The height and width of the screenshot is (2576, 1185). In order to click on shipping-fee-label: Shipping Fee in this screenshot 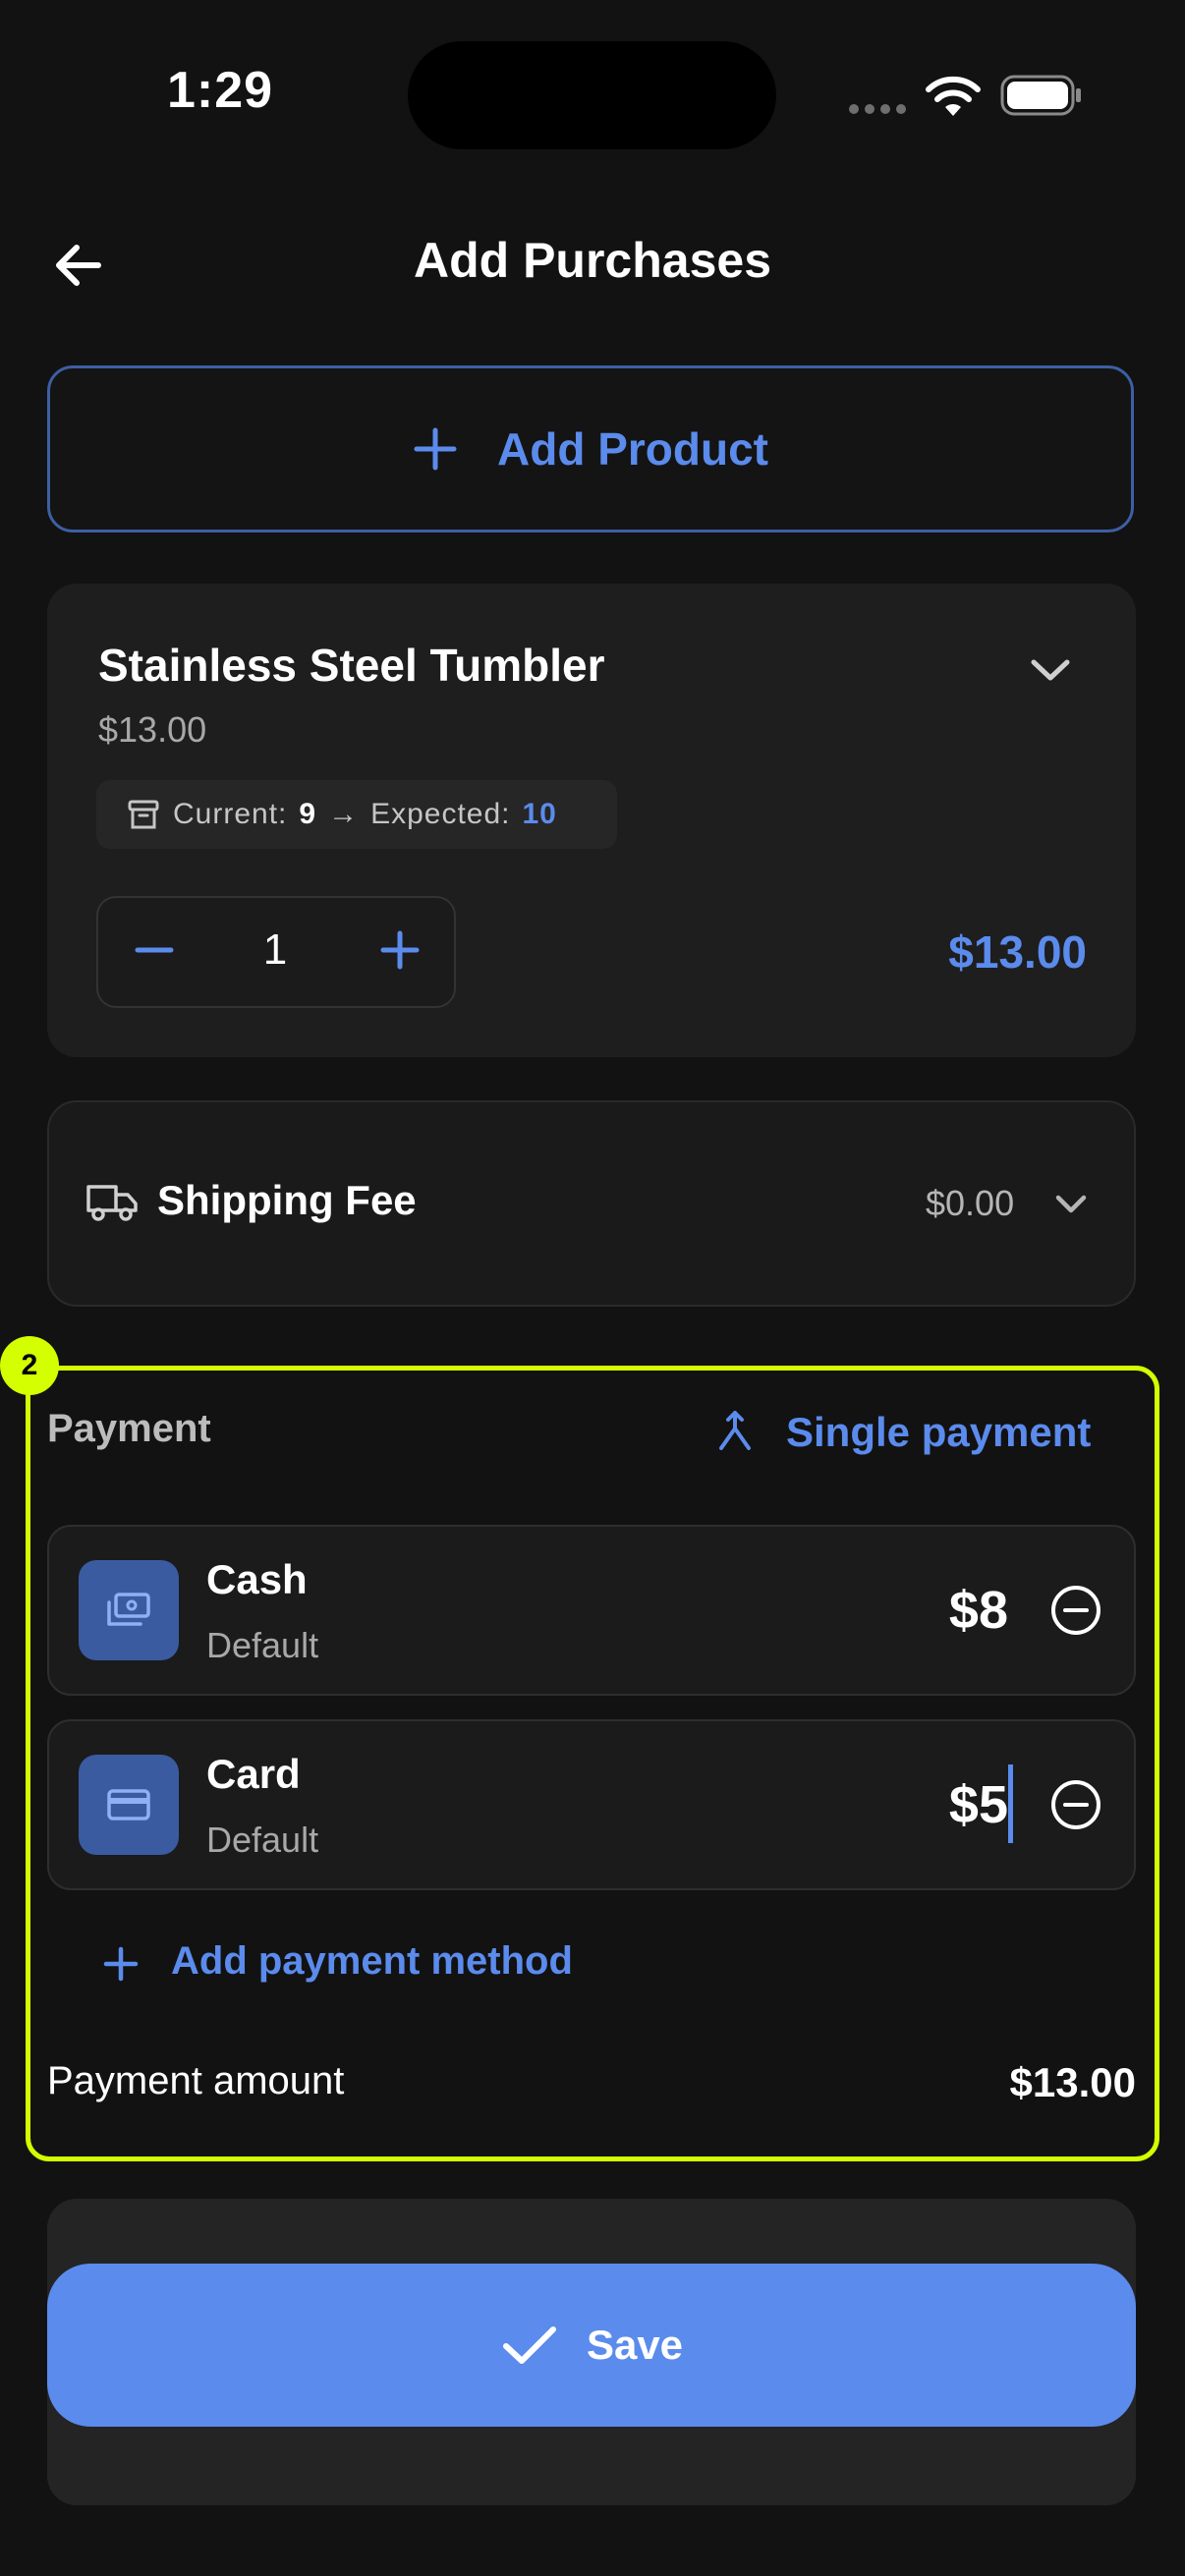, I will do `click(287, 1200)`.